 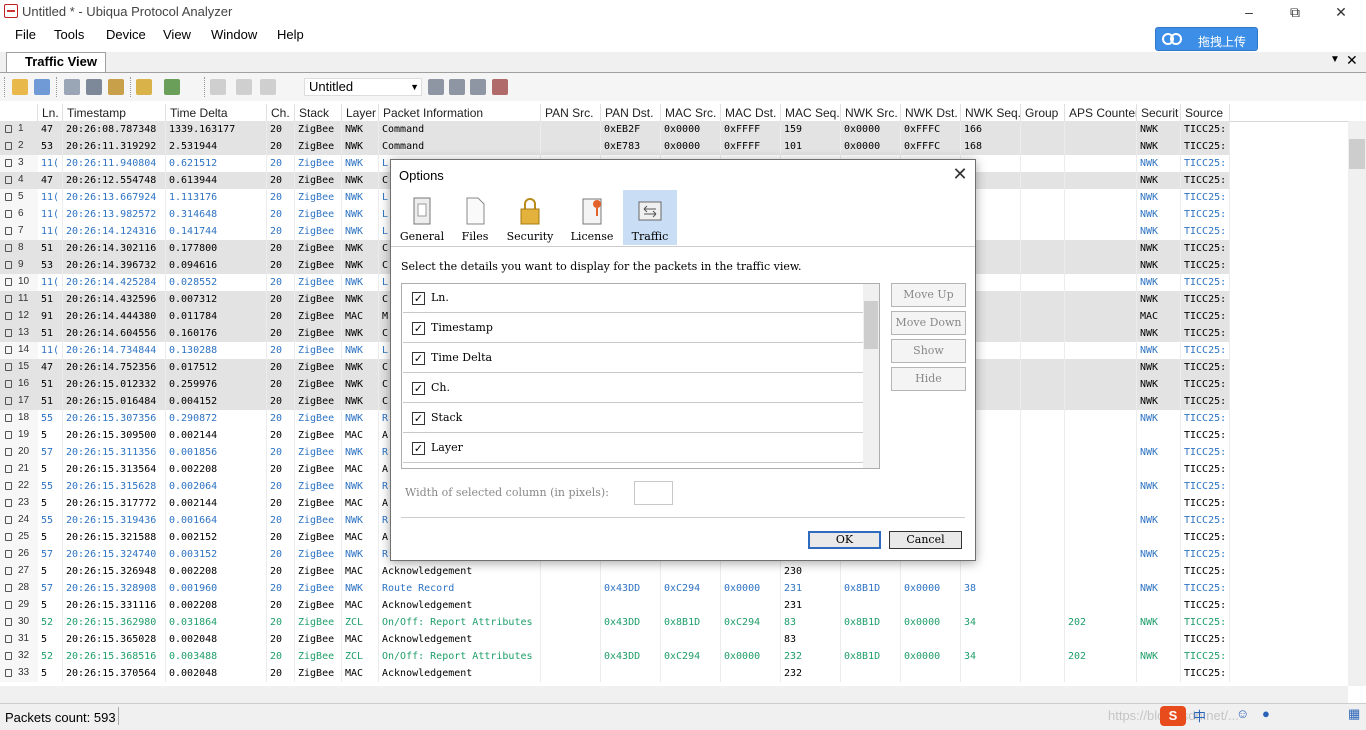 I want to click on column-header: Packet Information, so click(x=460, y=112).